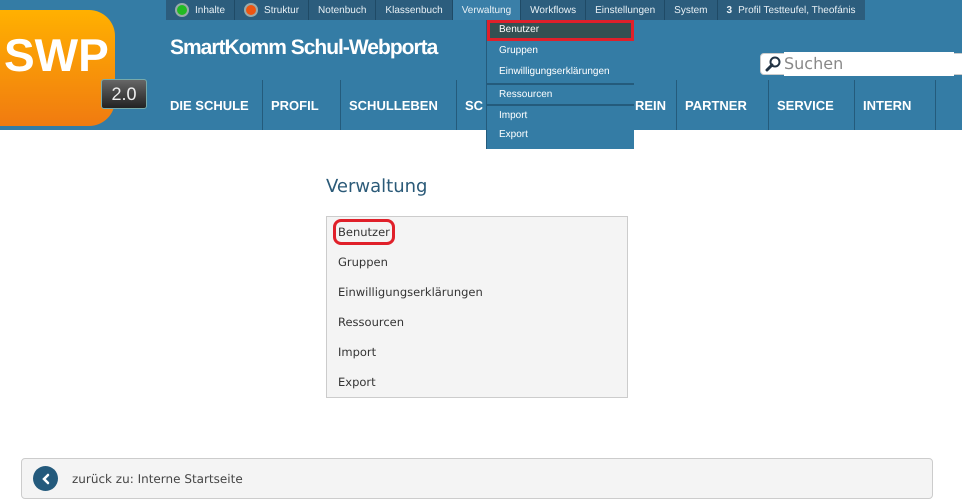  What do you see at coordinates (124, 94) in the screenshot?
I see `version-badge: 2.0` at bounding box center [124, 94].